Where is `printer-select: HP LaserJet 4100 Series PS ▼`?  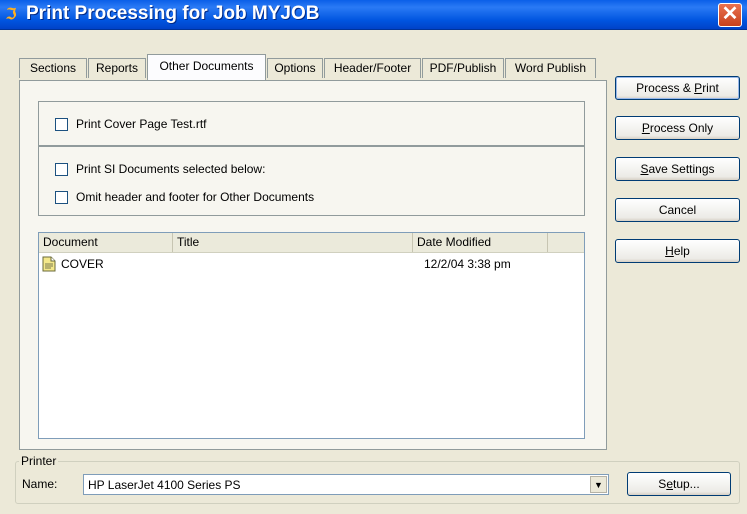 printer-select: HP LaserJet 4100 Series PS ▼ is located at coordinates (346, 484).